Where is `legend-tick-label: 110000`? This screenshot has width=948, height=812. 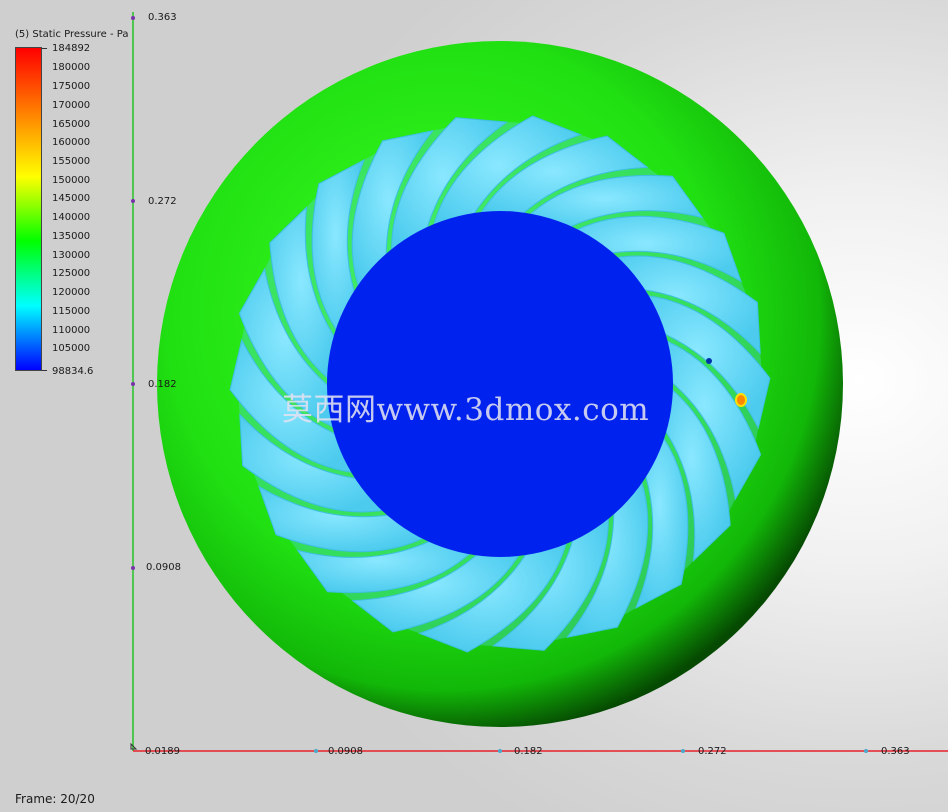 legend-tick-label: 110000 is located at coordinates (71, 330).